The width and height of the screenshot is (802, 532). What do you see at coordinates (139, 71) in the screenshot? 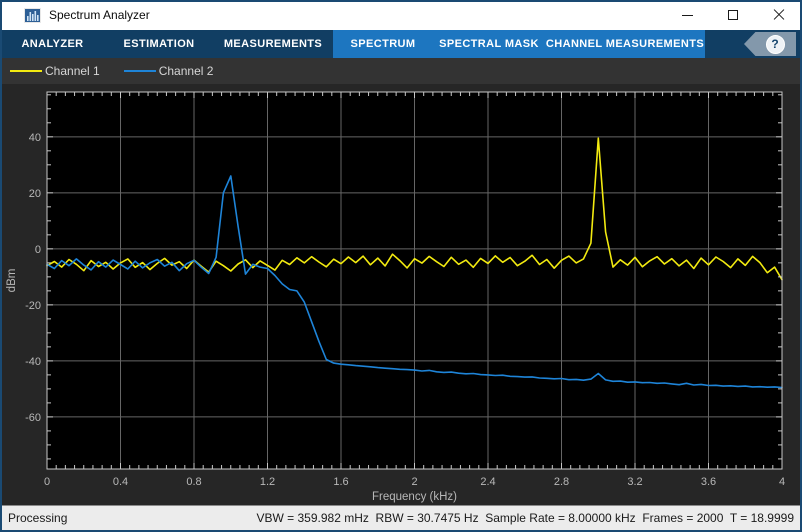
I see `channel-2-line-swatch` at bounding box center [139, 71].